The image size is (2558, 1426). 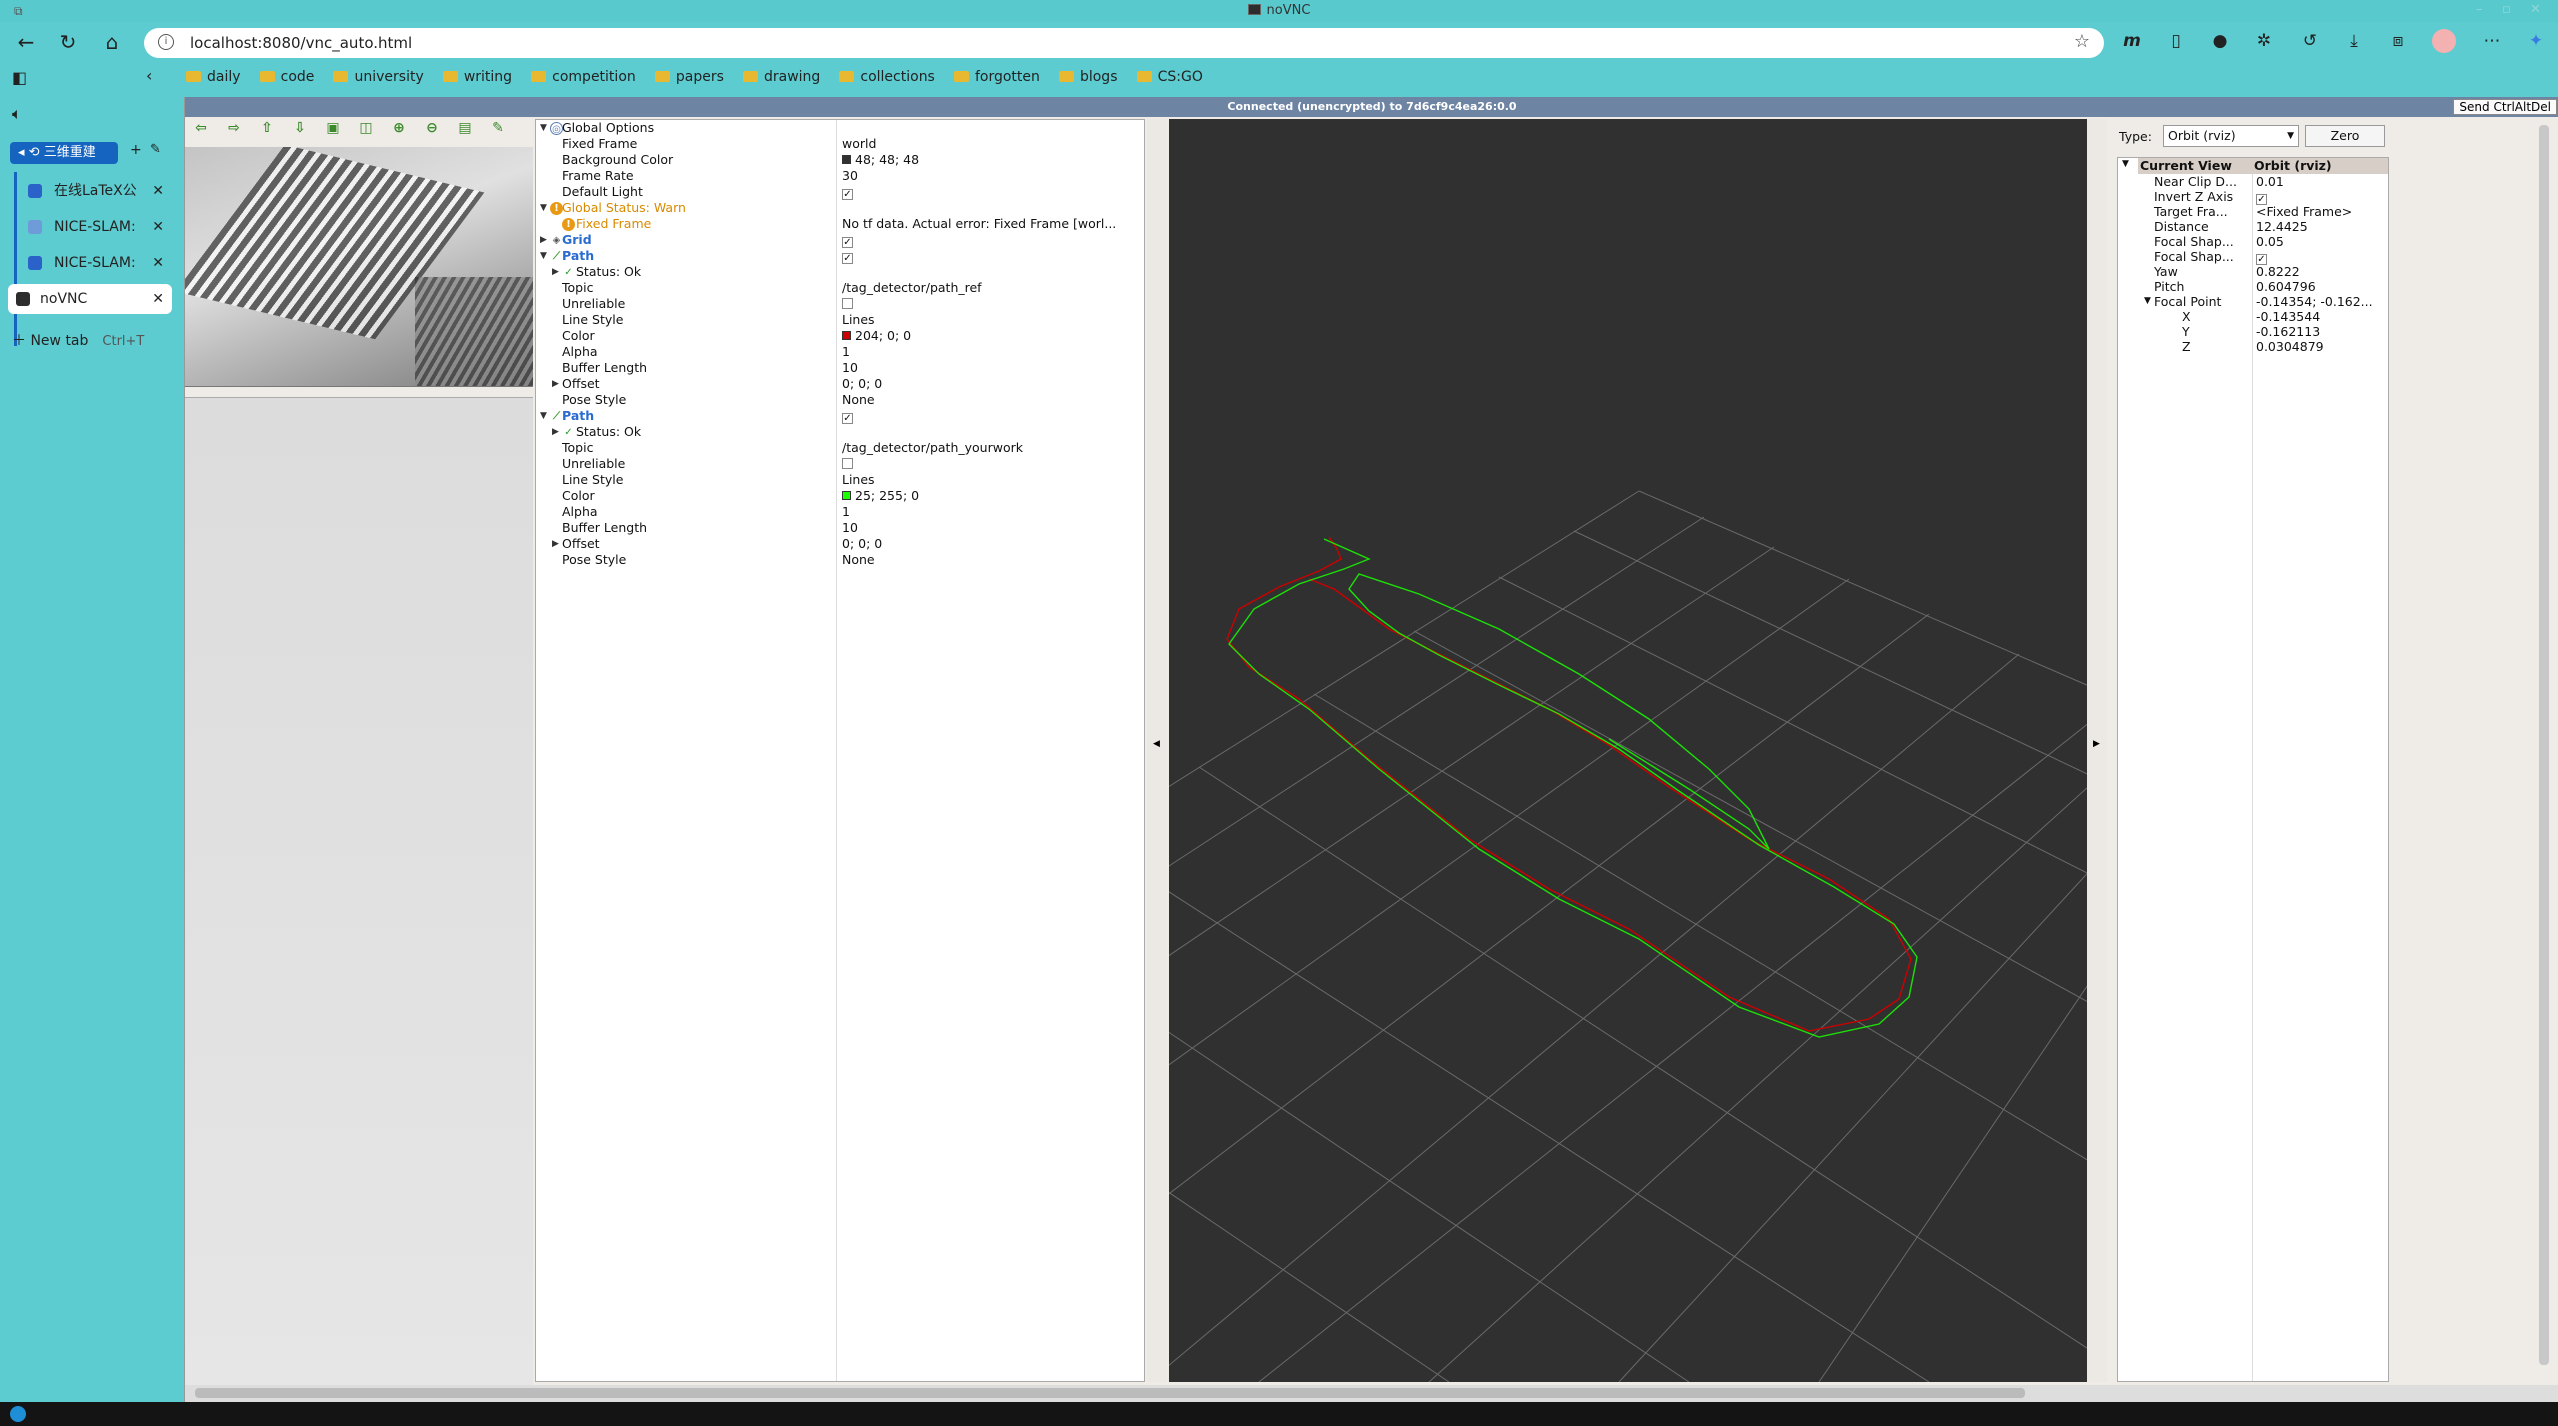 What do you see at coordinates (2253, 197) in the screenshot?
I see `view-row-invert-z: Invert Z Axis ✓` at bounding box center [2253, 197].